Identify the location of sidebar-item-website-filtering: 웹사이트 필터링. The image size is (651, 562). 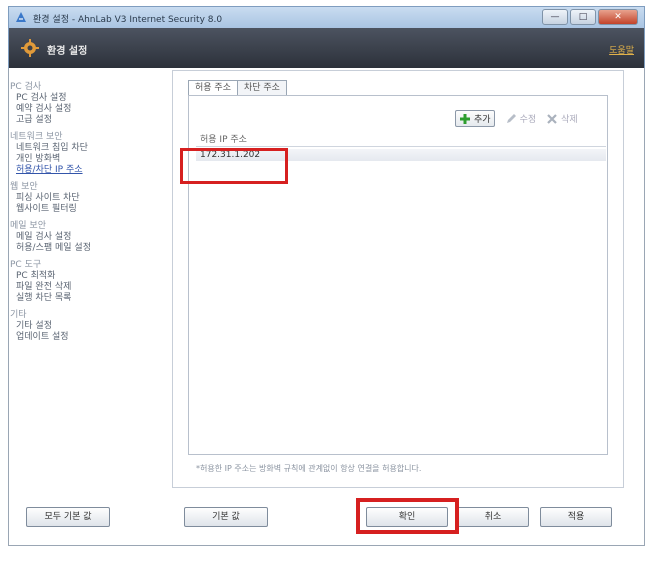
(87, 209).